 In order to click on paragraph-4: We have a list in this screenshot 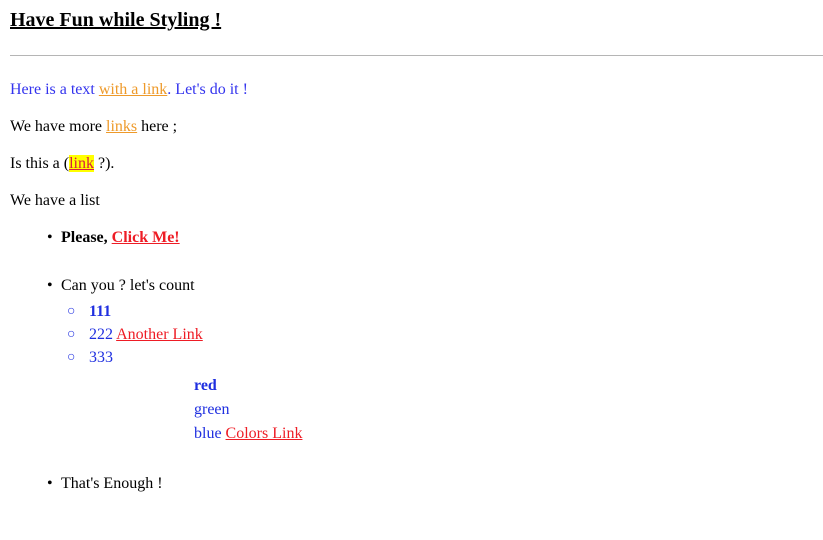, I will do `click(55, 200)`.